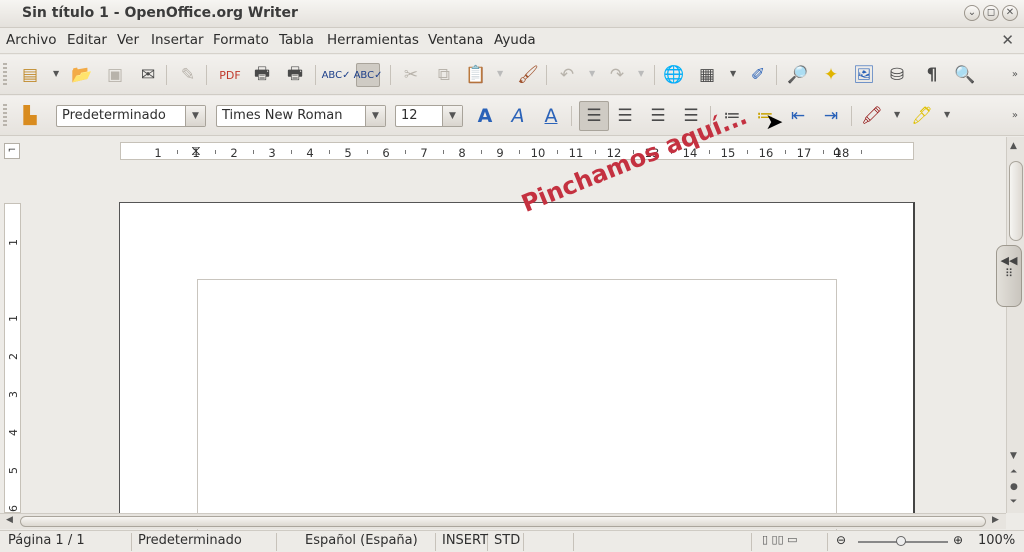 The width and height of the screenshot is (1024, 552). I want to click on menu-formato: Formato, so click(241, 40).